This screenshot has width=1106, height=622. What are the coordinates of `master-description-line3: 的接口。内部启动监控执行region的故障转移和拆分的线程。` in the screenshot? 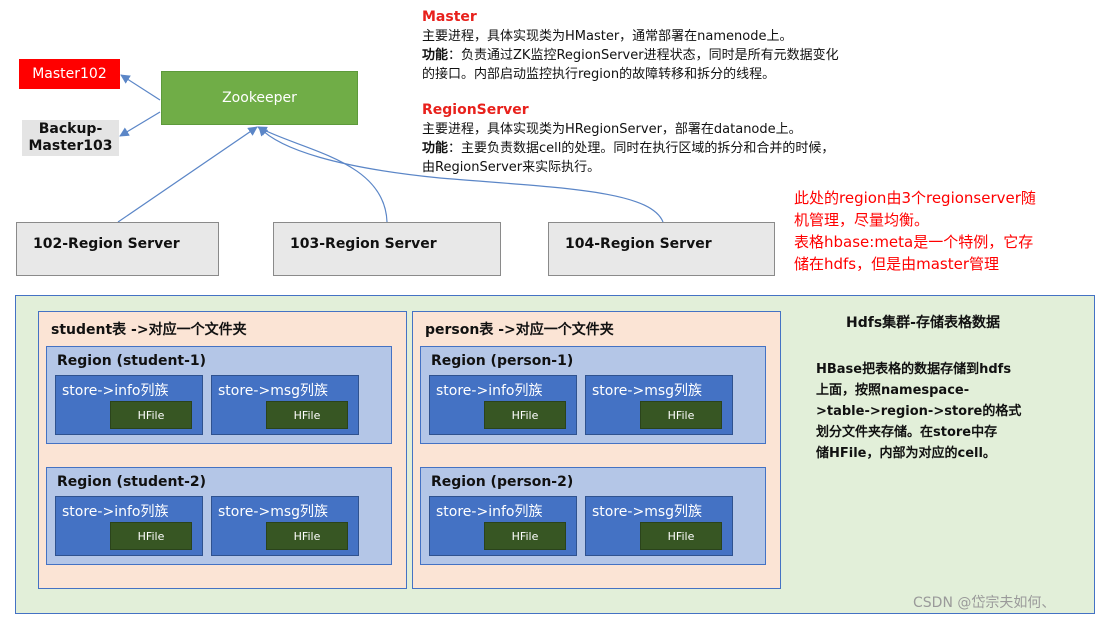 It's located at (599, 74).